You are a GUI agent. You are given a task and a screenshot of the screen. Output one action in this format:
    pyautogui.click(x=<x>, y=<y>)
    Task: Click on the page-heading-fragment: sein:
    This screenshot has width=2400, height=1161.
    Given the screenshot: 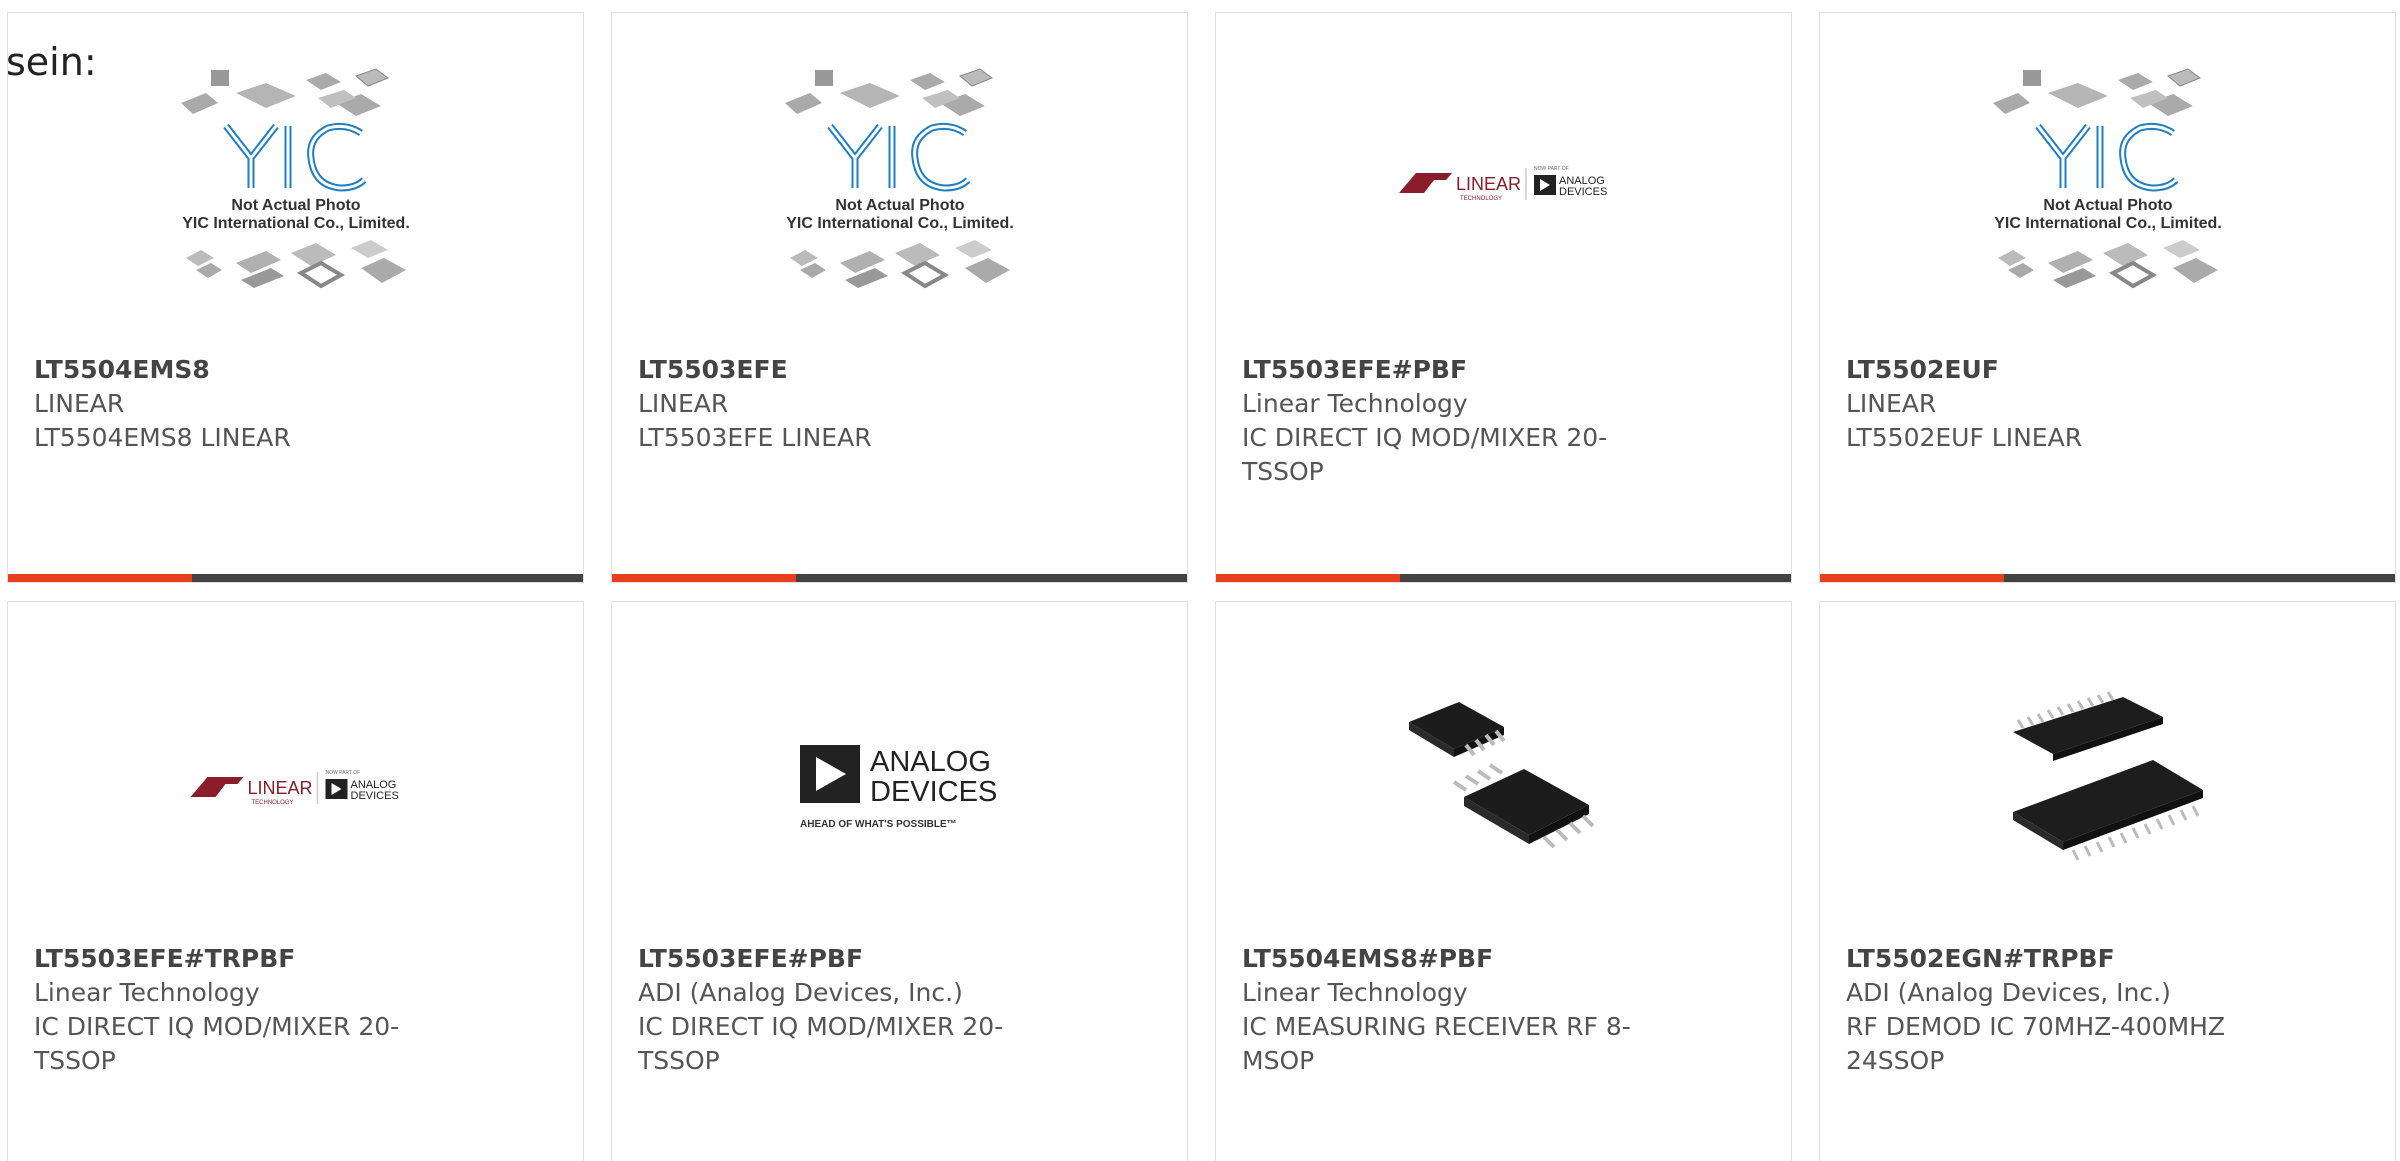 What is the action you would take?
    pyautogui.click(x=51, y=62)
    